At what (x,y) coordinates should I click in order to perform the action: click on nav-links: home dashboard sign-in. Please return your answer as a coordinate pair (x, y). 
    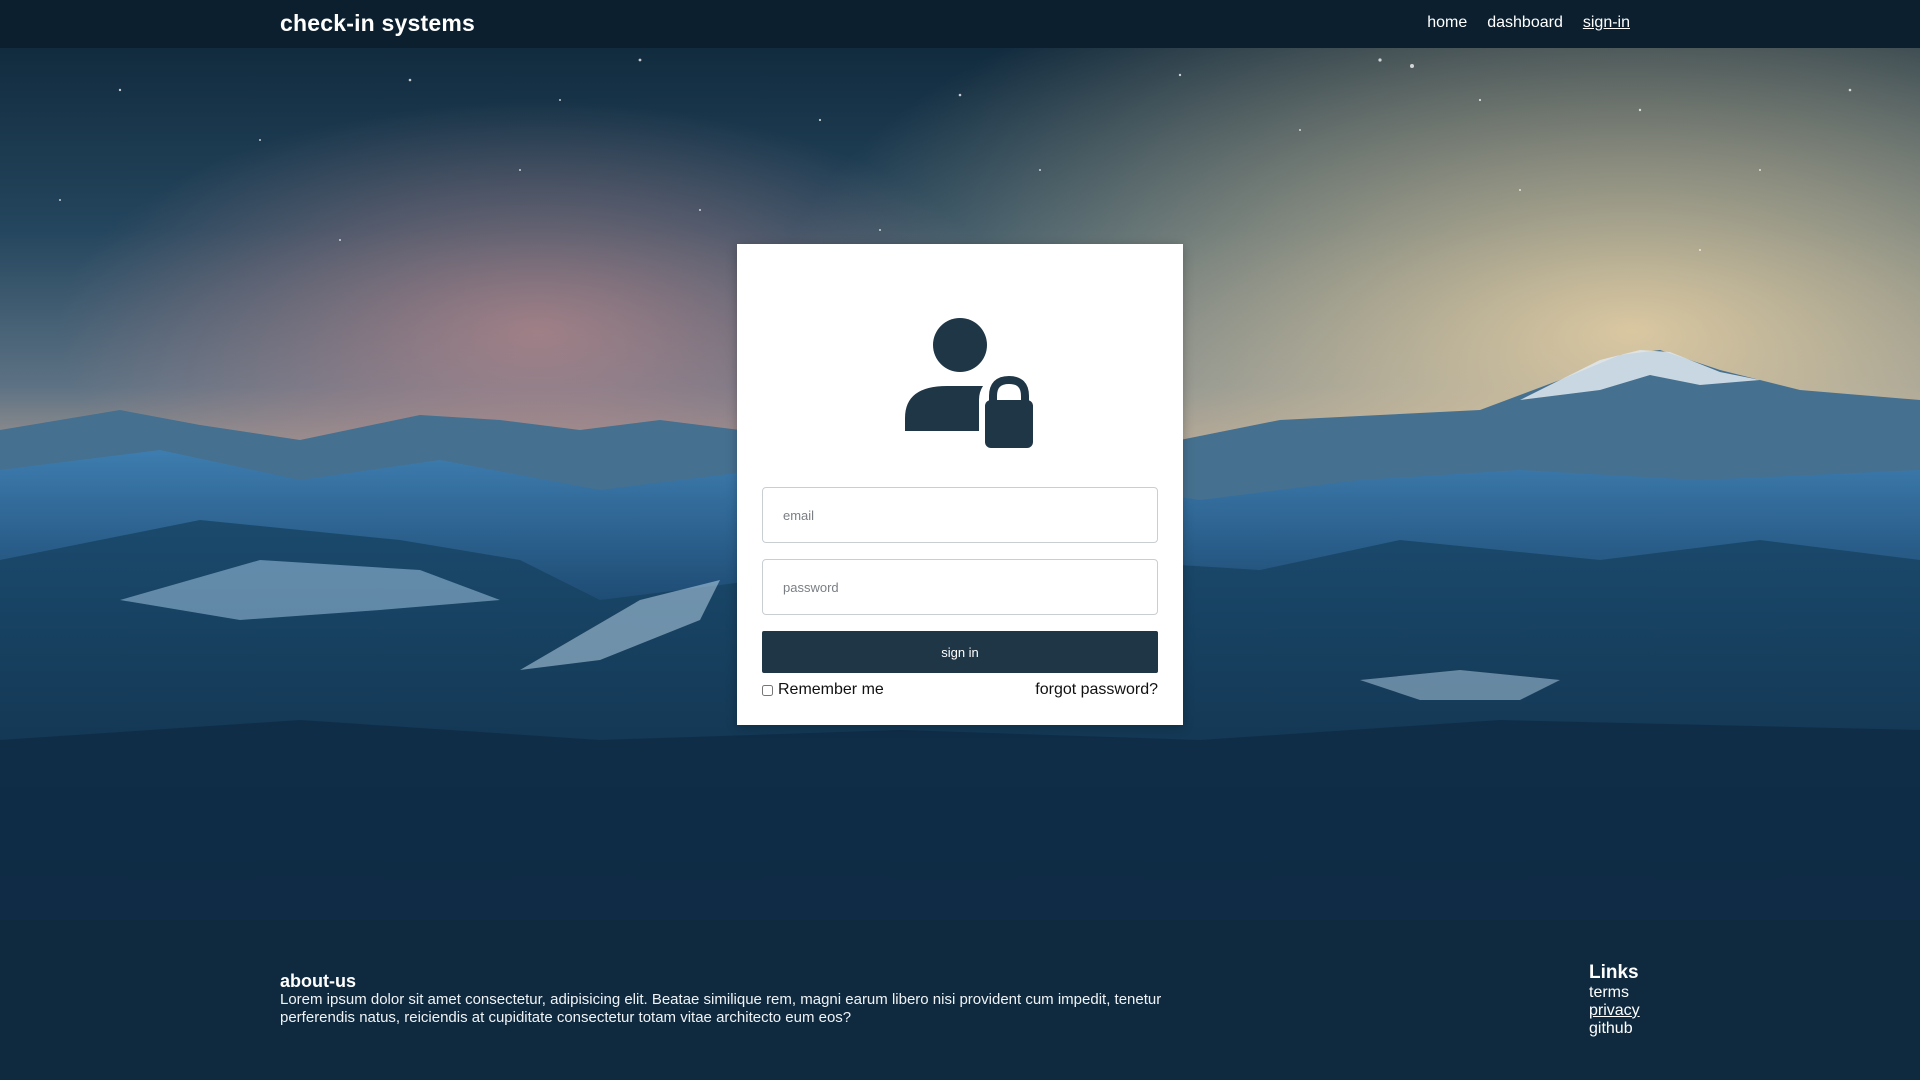
    Looking at the image, I should click on (1528, 23).